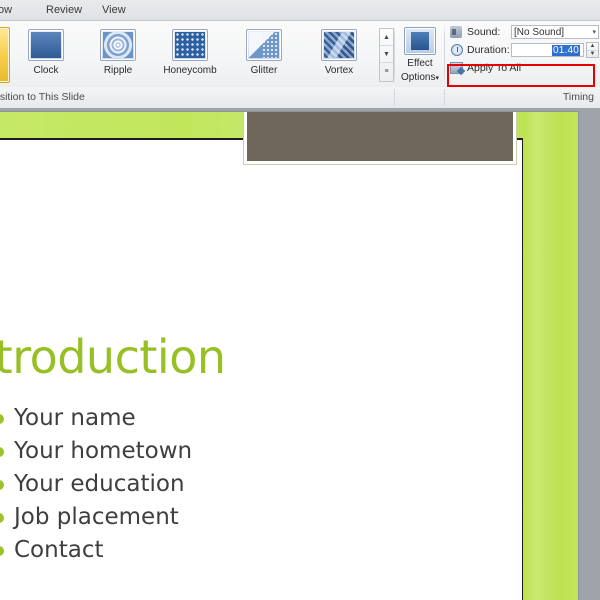 This screenshot has height=600, width=600. I want to click on slide-right-rule, so click(522, 369).